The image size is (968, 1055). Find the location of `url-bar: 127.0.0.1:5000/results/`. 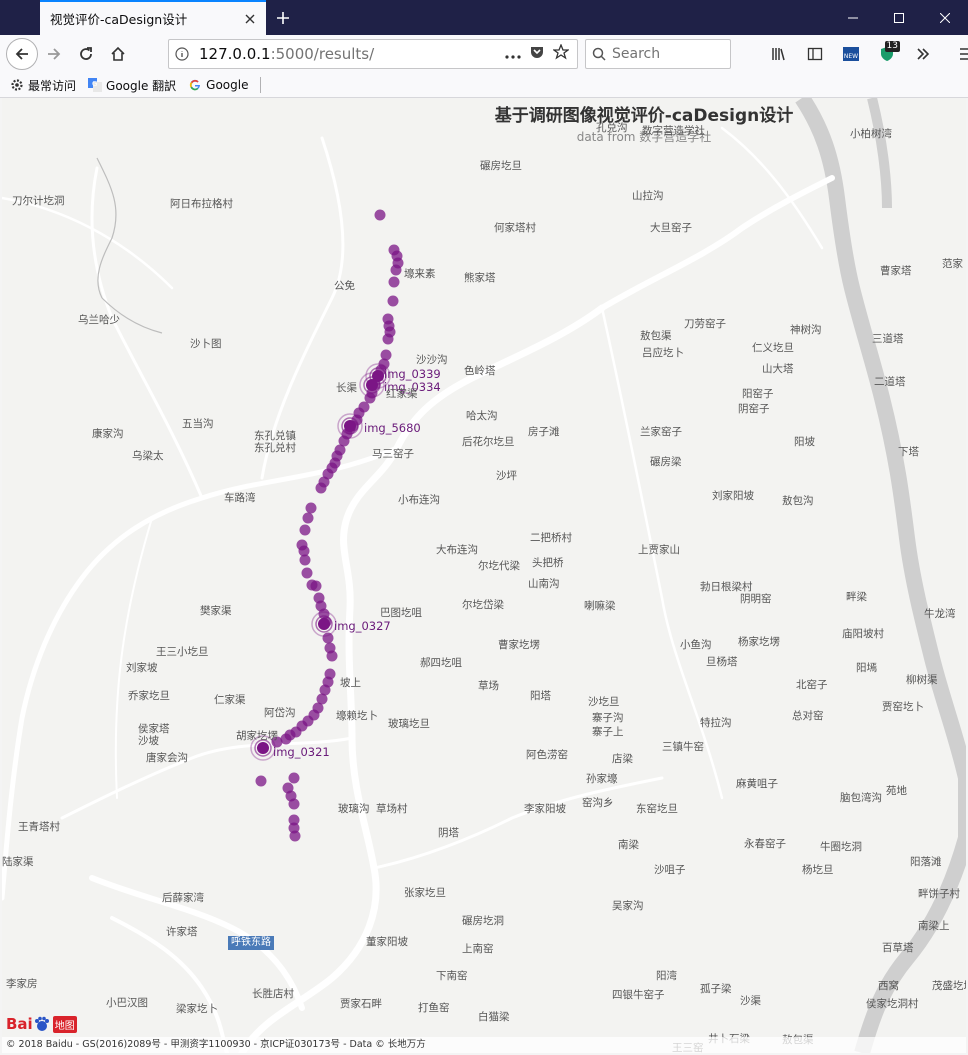

url-bar: 127.0.0.1:5000/results/ is located at coordinates (373, 54).